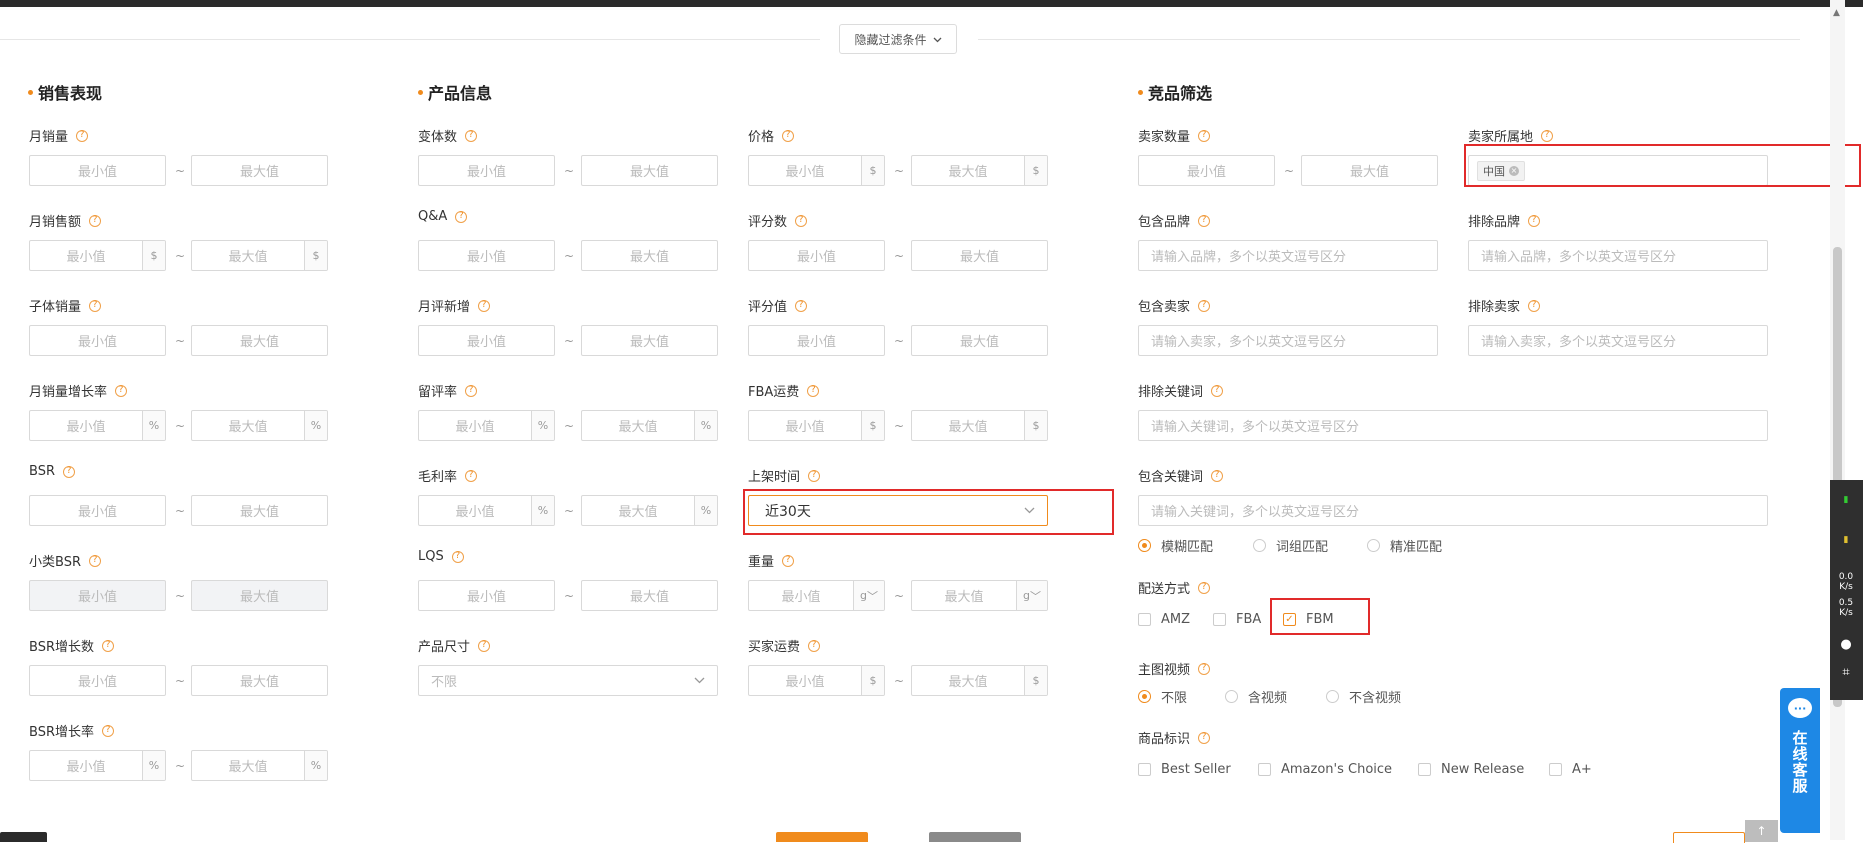 This screenshot has width=1863, height=843. Describe the element at coordinates (97, 425) in the screenshot. I see `sales-growth-min-input: 最小值%` at that location.